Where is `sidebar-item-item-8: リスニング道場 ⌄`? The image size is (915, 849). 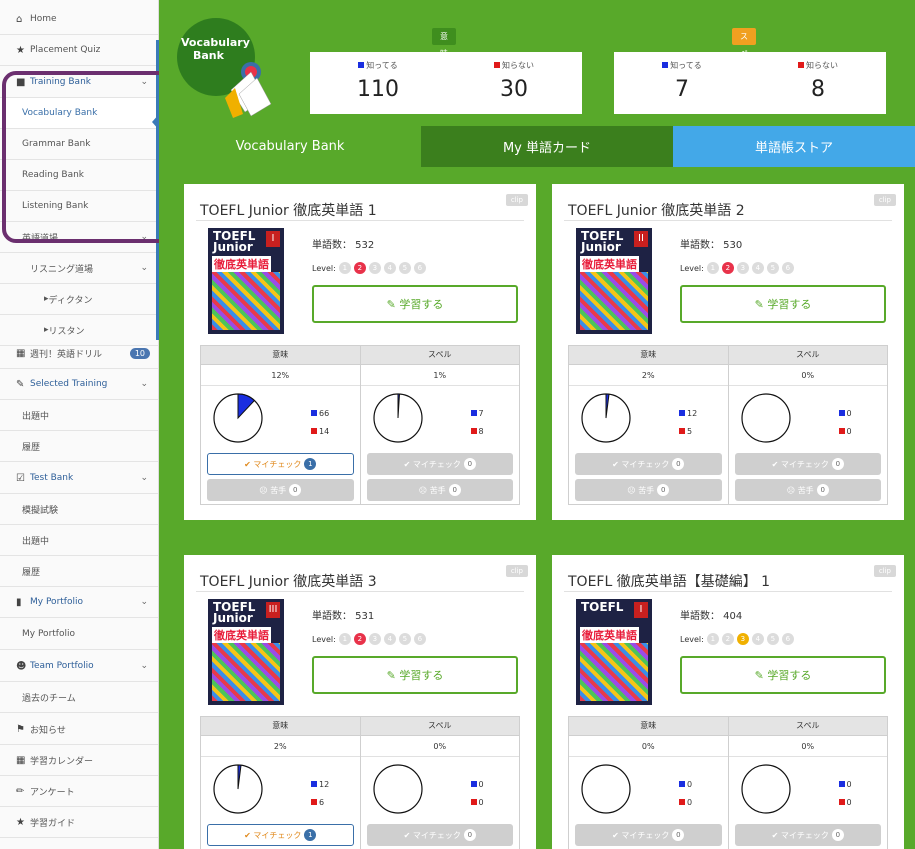
sidebar-item-item-8: リスニング道場 ⌄ is located at coordinates (79, 268).